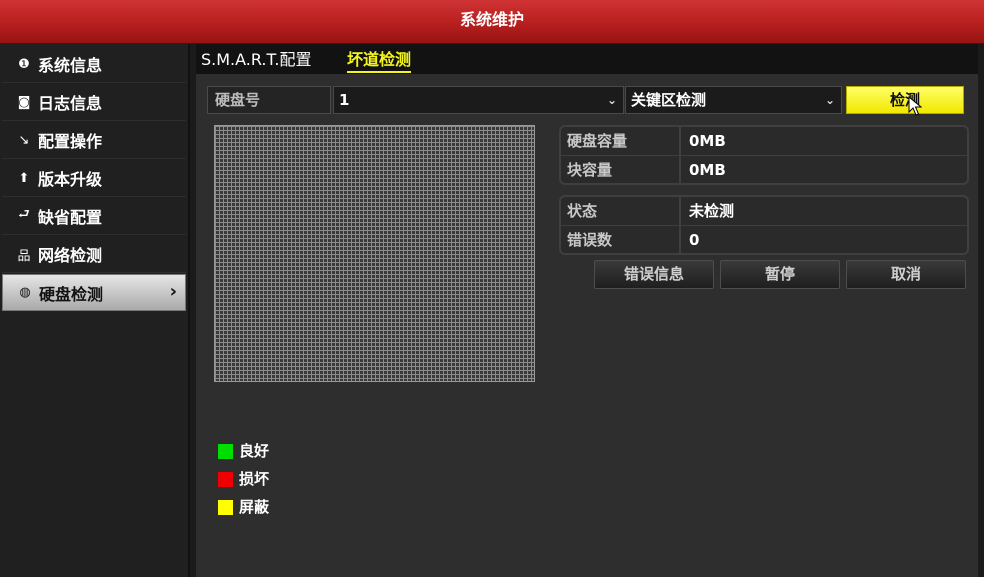  I want to click on check-status-box: 状态 未检测 错误数 0, so click(764, 225).